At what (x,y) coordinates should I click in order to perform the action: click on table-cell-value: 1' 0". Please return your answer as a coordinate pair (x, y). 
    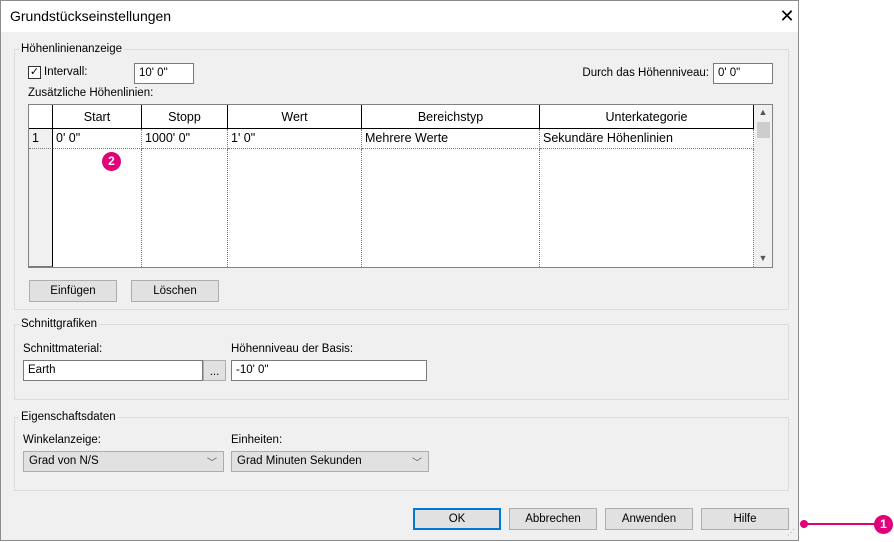
    Looking at the image, I should click on (295, 139).